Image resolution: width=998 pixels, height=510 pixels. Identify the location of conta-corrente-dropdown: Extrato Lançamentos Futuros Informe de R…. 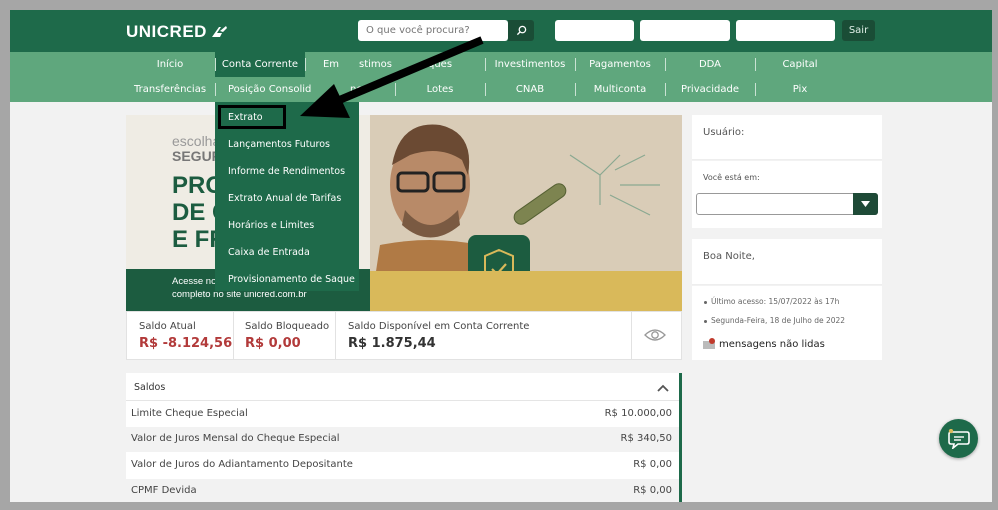
(287, 196).